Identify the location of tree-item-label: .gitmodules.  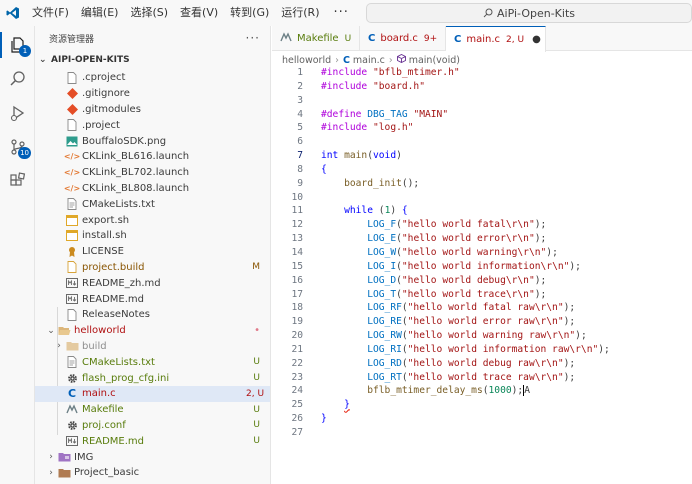
(111, 109).